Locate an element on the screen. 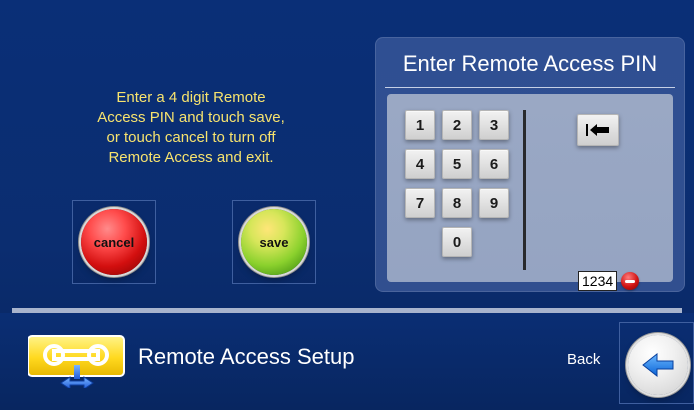 This screenshot has width=694, height=410. backspace-button is located at coordinates (598, 130).